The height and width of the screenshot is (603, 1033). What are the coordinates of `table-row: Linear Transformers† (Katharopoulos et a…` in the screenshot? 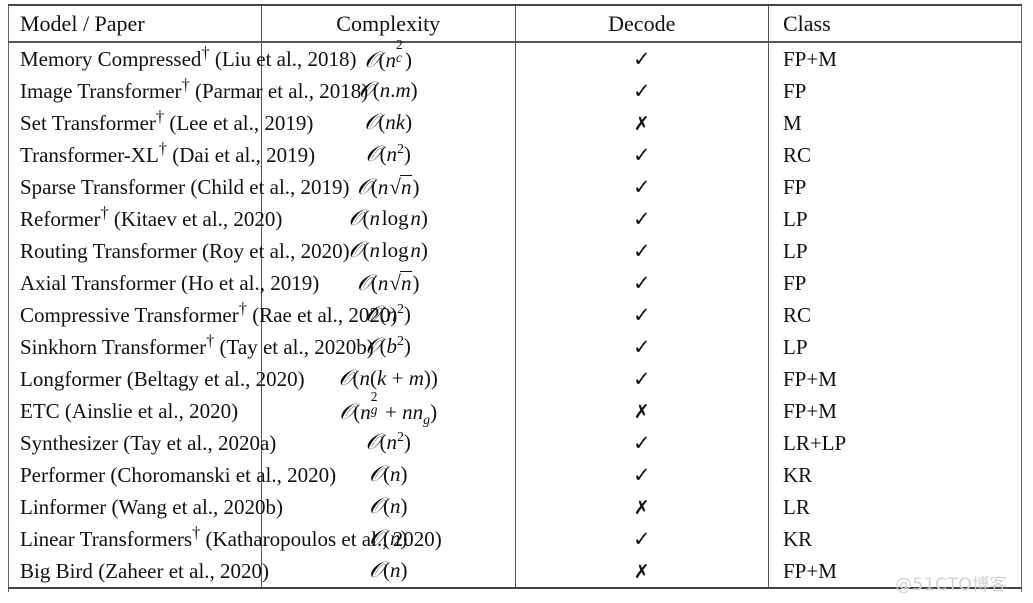 It's located at (515, 539).